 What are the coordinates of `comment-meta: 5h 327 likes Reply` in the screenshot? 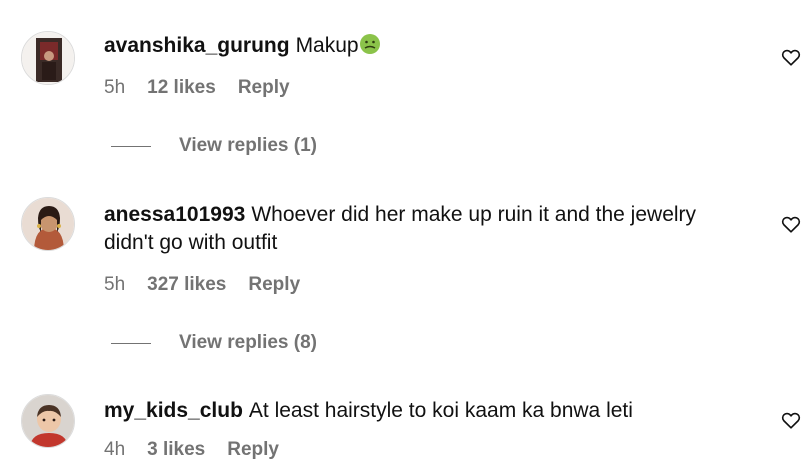 It's located at (202, 285).